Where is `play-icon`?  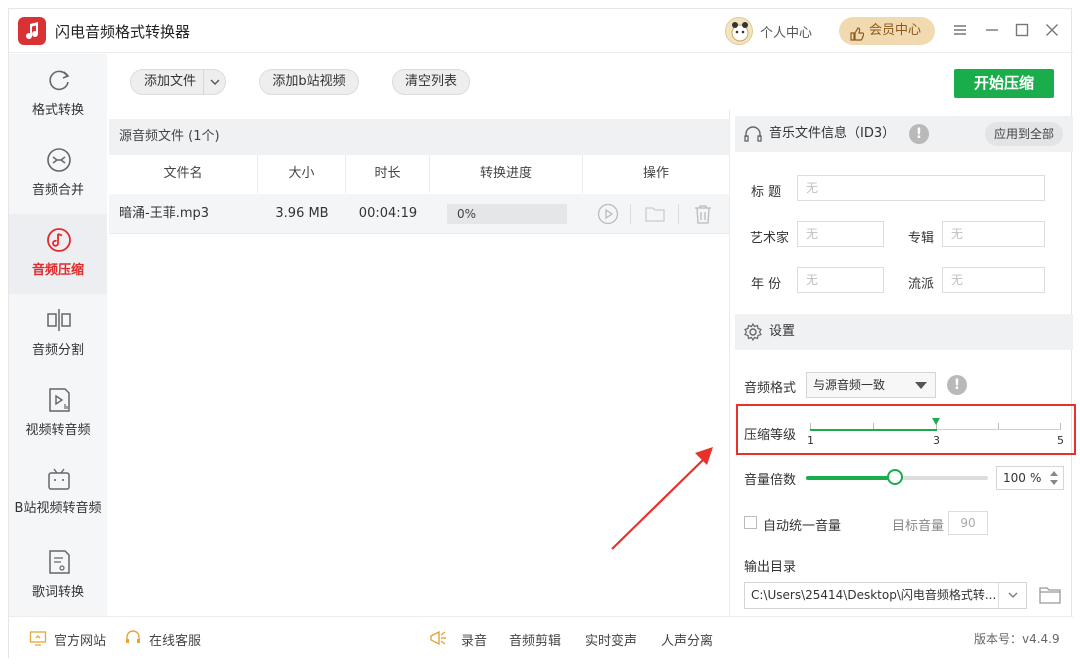 play-icon is located at coordinates (608, 214).